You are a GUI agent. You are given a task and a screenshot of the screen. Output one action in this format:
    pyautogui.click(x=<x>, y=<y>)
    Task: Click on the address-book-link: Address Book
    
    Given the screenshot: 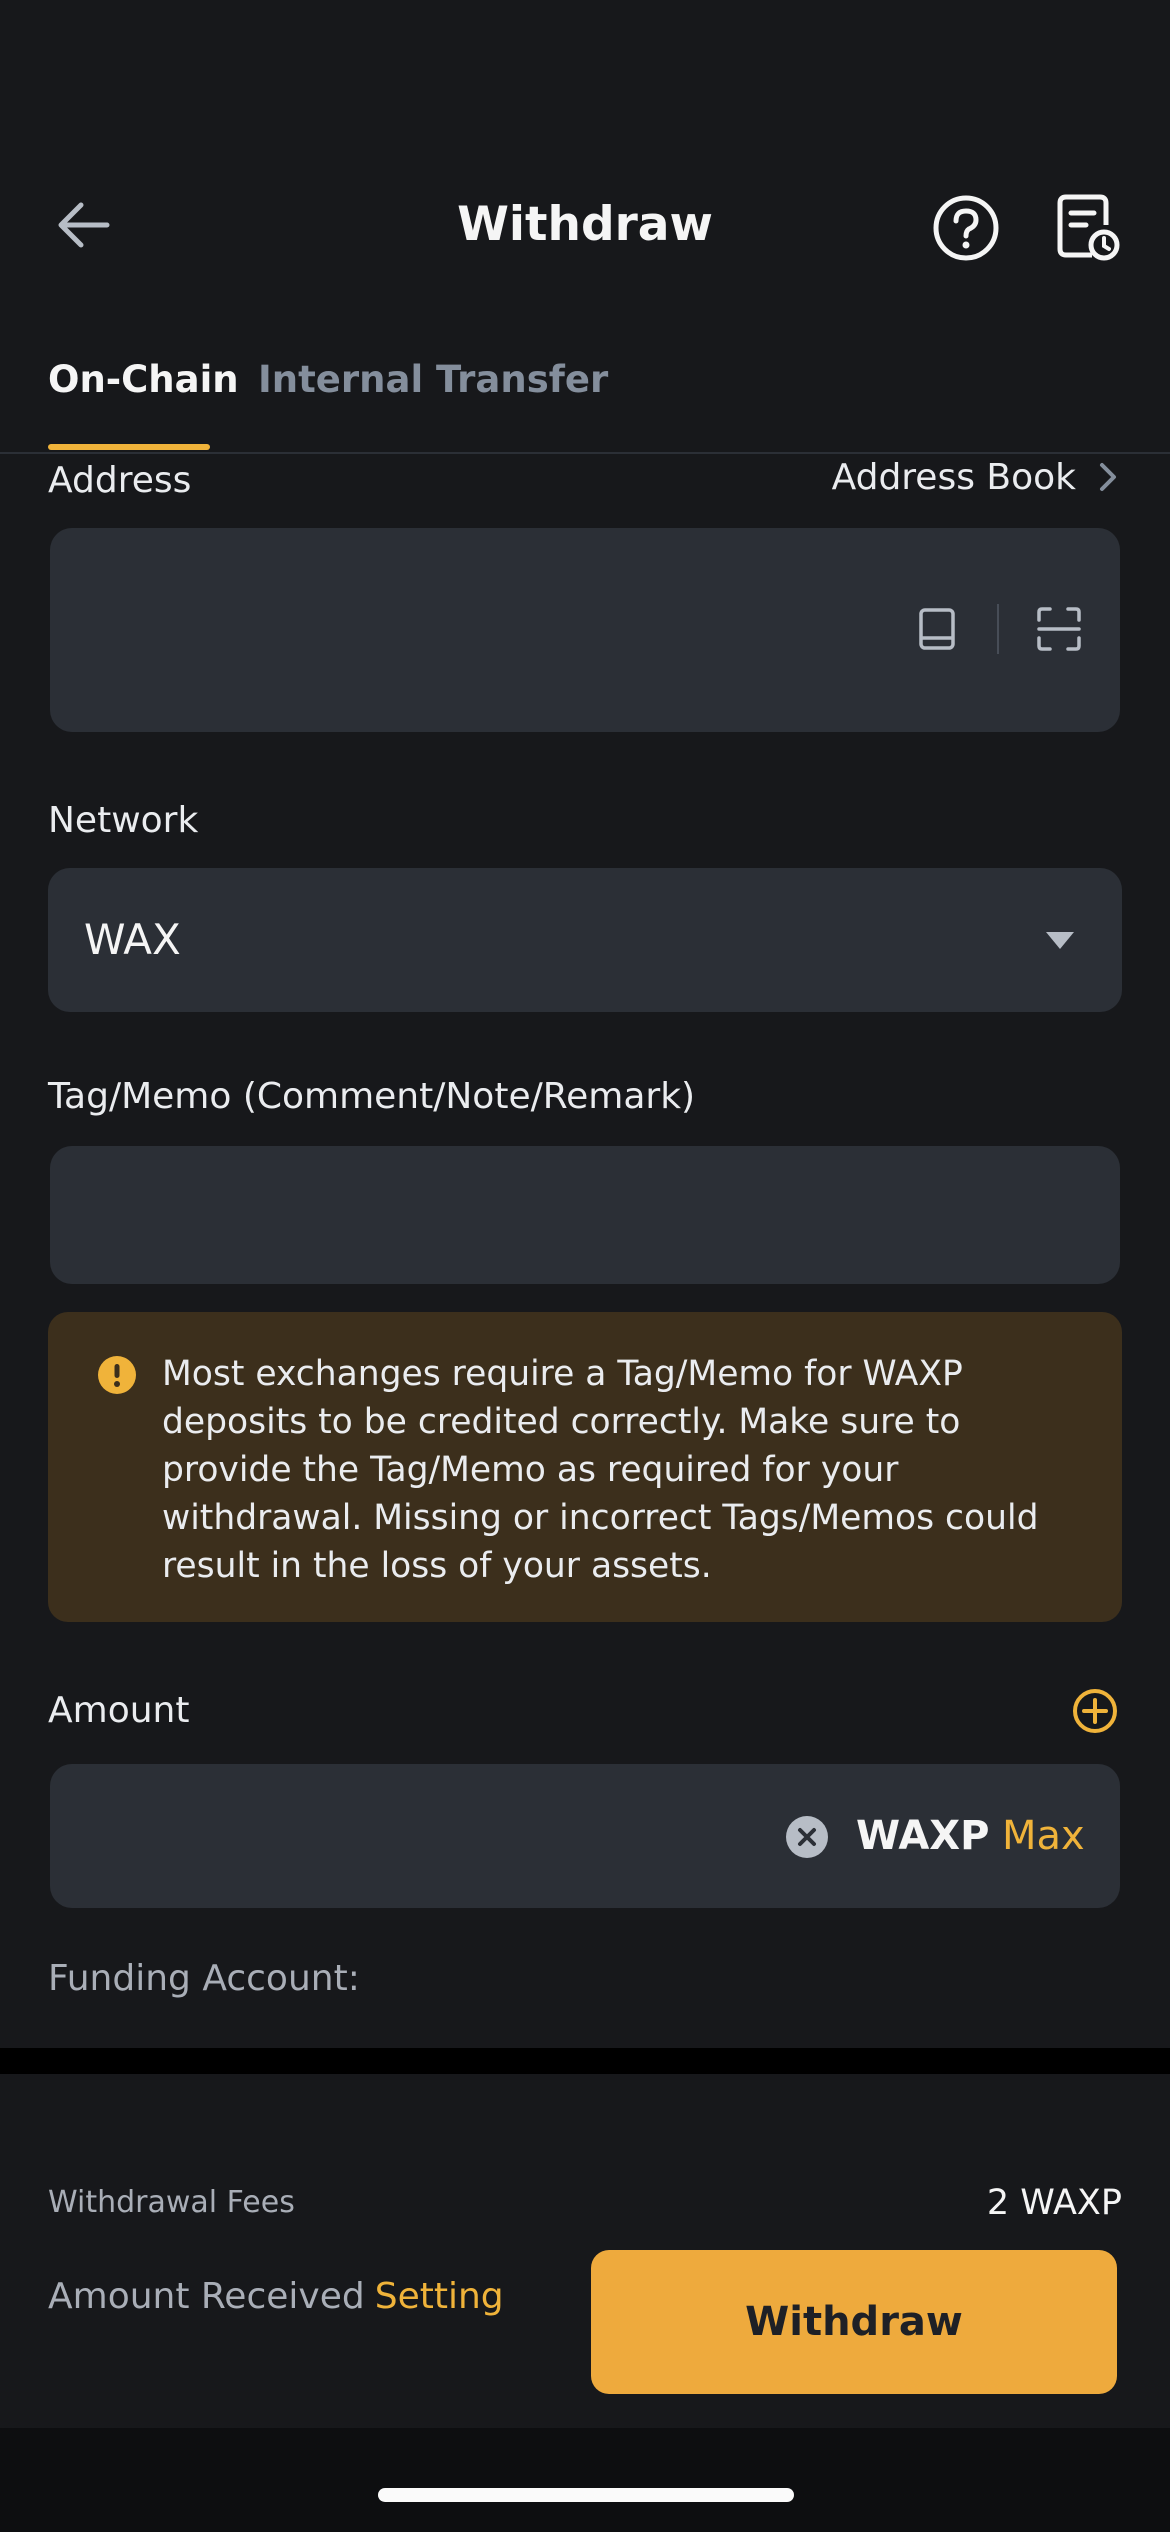 What is the action you would take?
    pyautogui.click(x=975, y=477)
    